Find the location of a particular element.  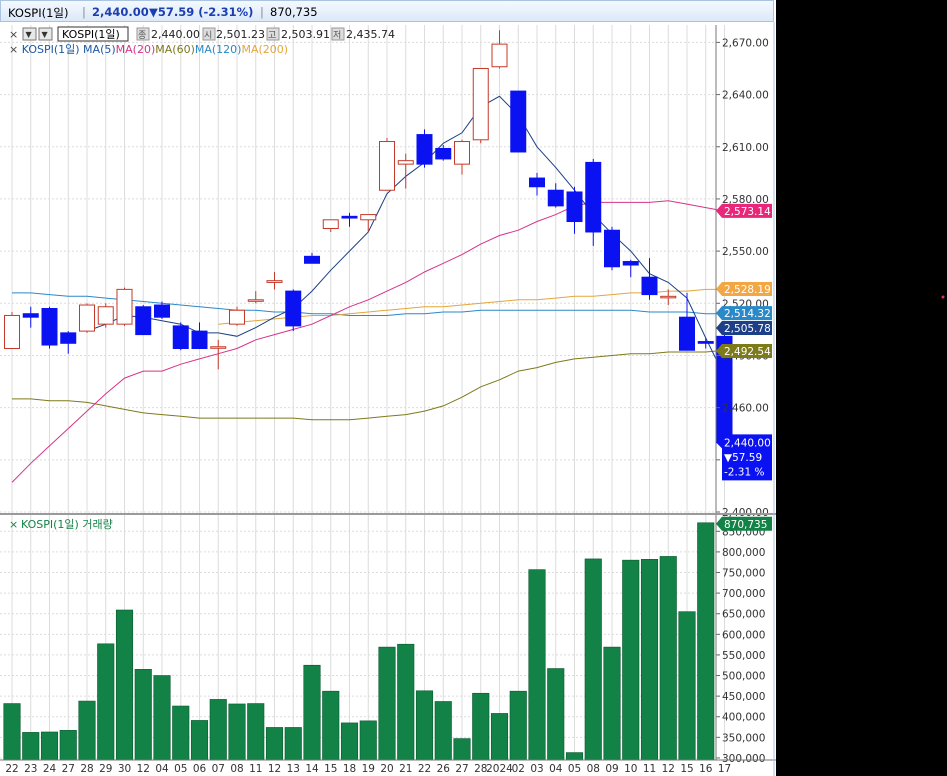

volume-tick-label: 400,000 is located at coordinates (743, 718).